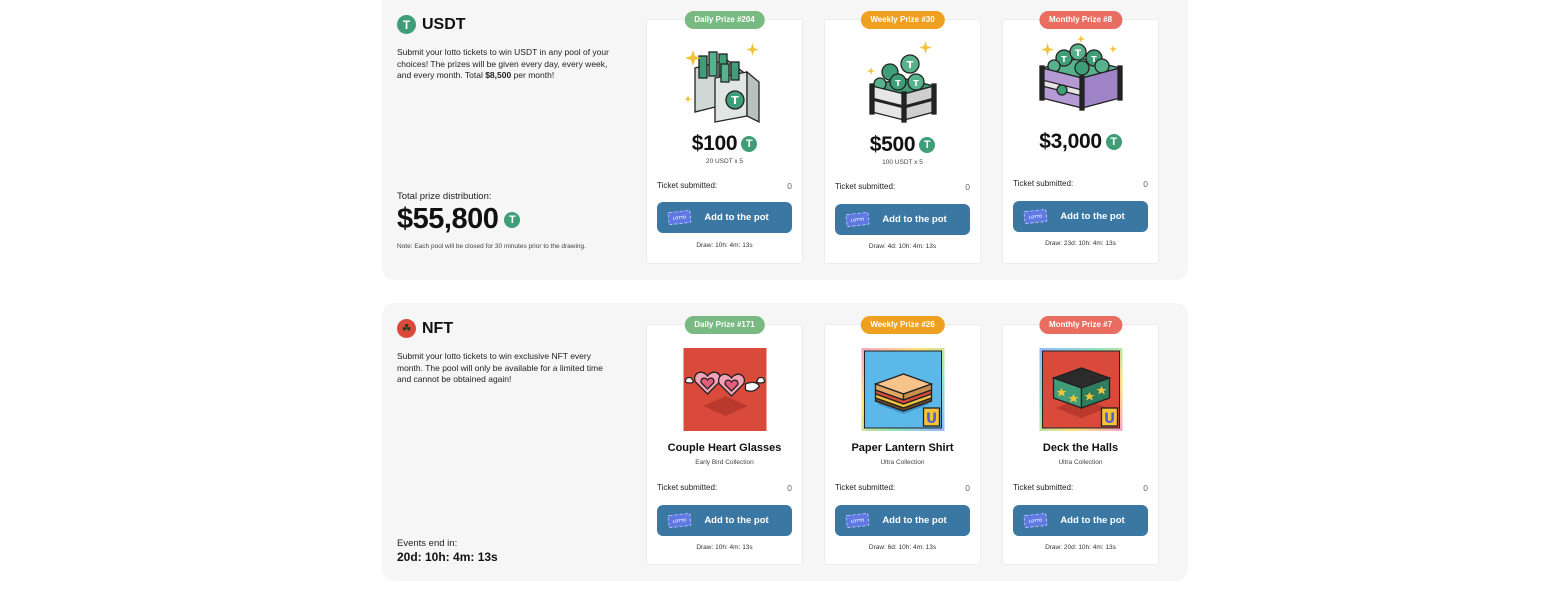  What do you see at coordinates (427, 543) in the screenshot?
I see `events-end-label: Events end in:` at bounding box center [427, 543].